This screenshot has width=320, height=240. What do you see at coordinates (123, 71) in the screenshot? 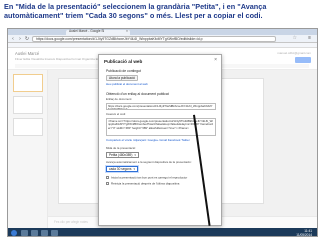
I see `publish-section-label: Publicació de contingut` at bounding box center [123, 71].